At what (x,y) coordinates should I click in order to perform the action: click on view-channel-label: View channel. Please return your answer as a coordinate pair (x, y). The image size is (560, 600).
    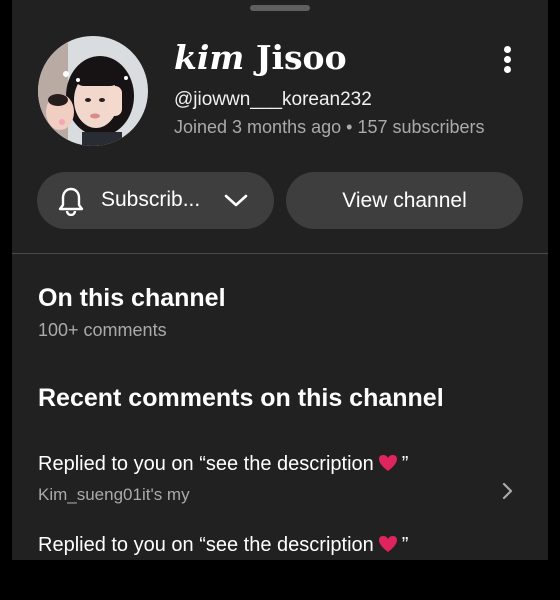
    Looking at the image, I should click on (404, 200).